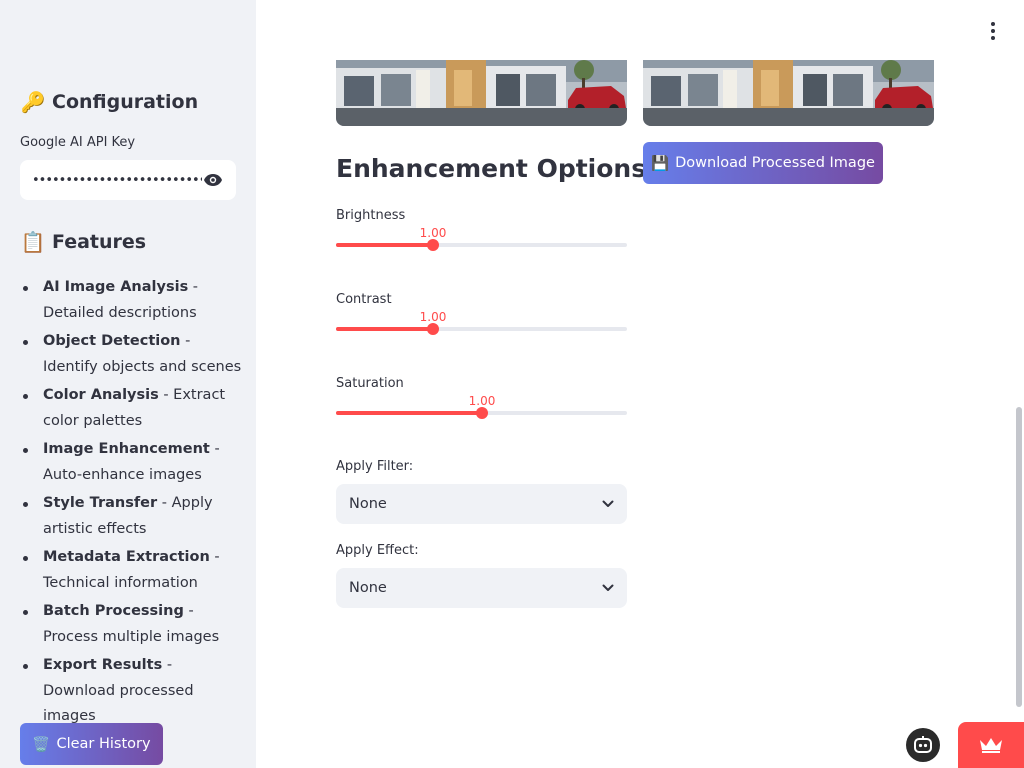  What do you see at coordinates (481, 588) in the screenshot?
I see `effect-select: None` at bounding box center [481, 588].